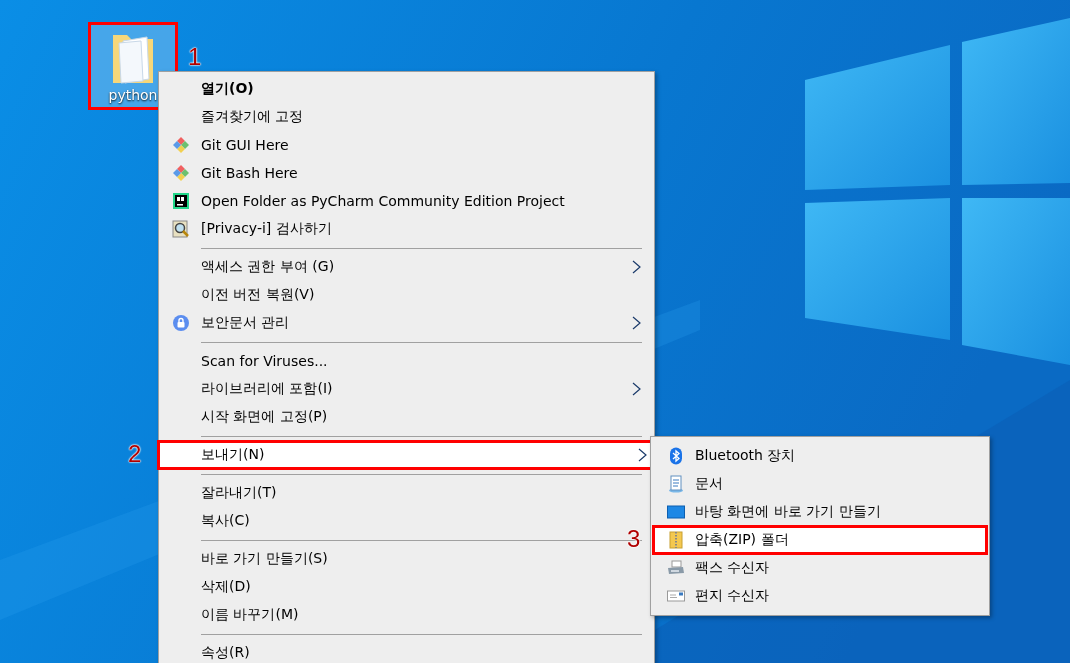 This screenshot has height=663, width=1070. What do you see at coordinates (133, 95) in the screenshot?
I see `folder-label: python` at bounding box center [133, 95].